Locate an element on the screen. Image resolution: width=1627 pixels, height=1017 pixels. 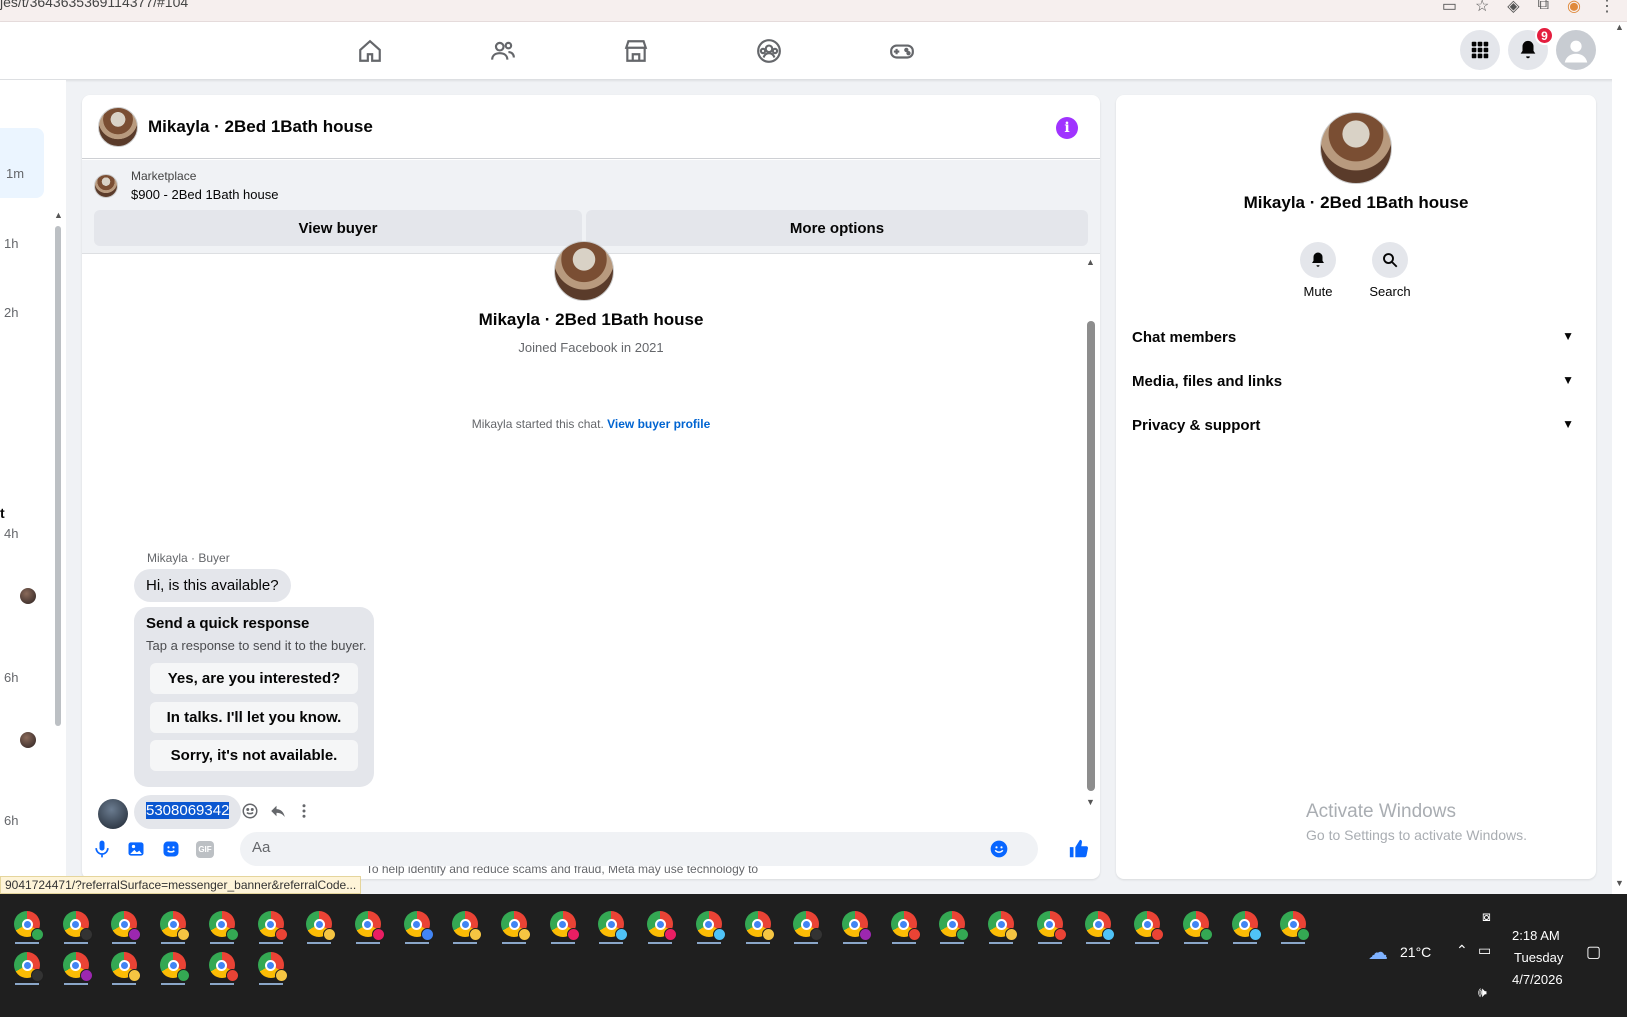
puzzle-icon: ⧉ is located at coordinates (1543, 8).